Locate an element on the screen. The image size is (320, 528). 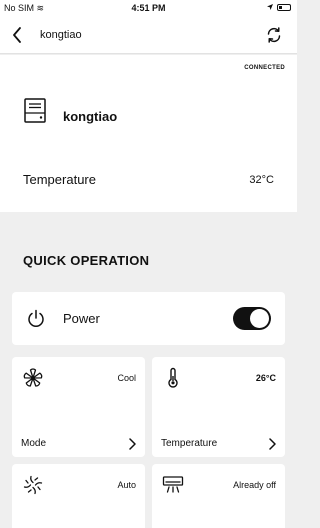
swing-value: Already off is located at coordinates (254, 485).